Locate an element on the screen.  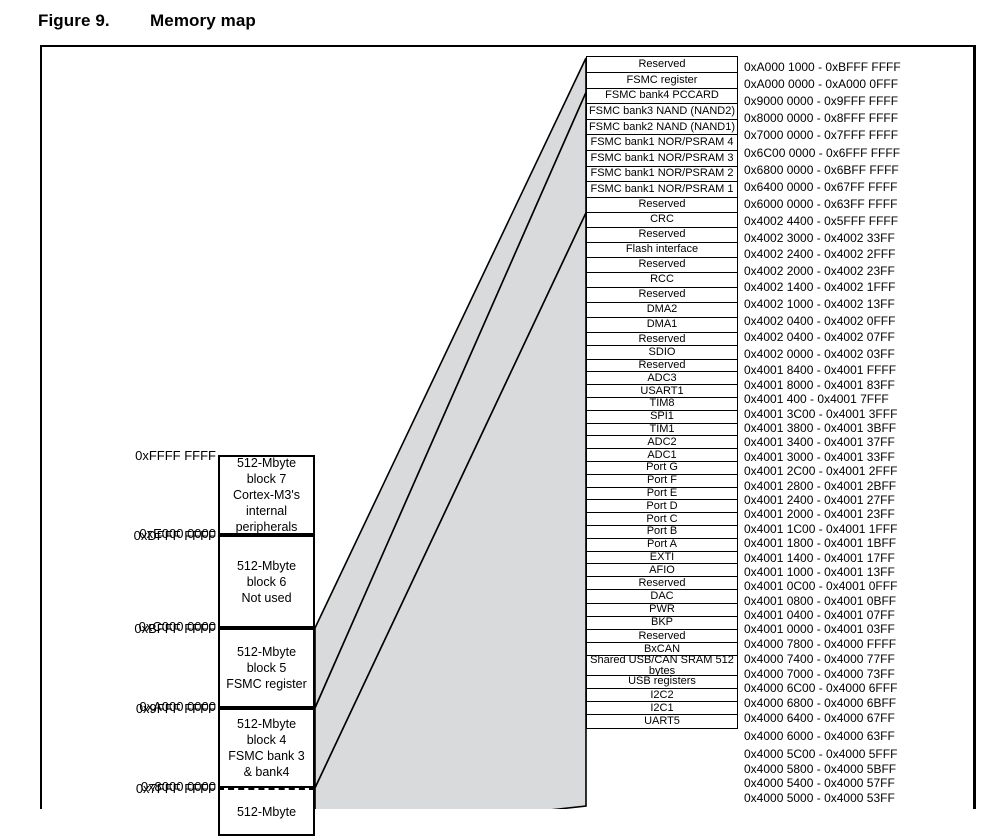
memory-block-2: 512-Mbyte block 6 Not used is located at coordinates (266, 581).